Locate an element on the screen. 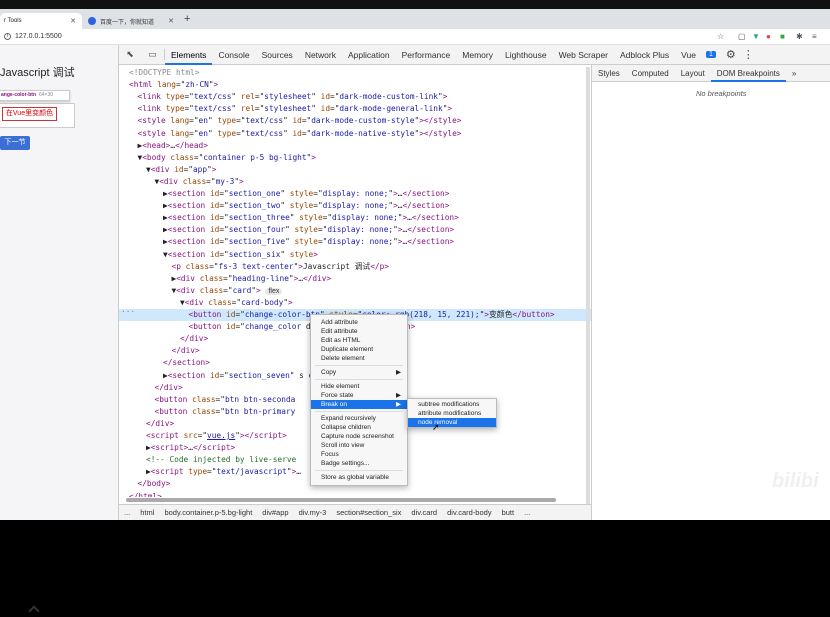  dom-node-line: <html lang="zh-CN"> is located at coordinates (355, 85).